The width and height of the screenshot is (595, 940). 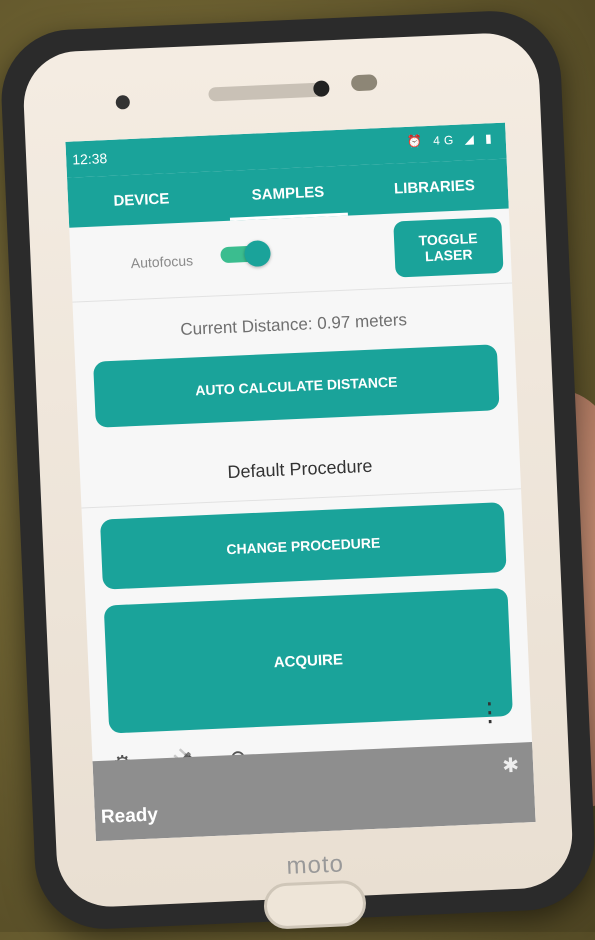 What do you see at coordinates (315, 904) in the screenshot?
I see `home-button` at bounding box center [315, 904].